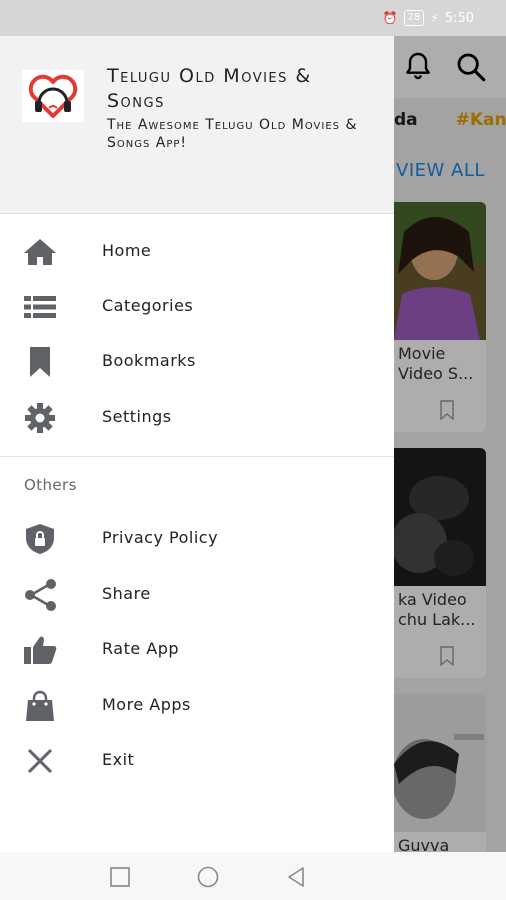 The height and width of the screenshot is (900, 506). I want to click on alarm-icon: ⏰, so click(390, 18).